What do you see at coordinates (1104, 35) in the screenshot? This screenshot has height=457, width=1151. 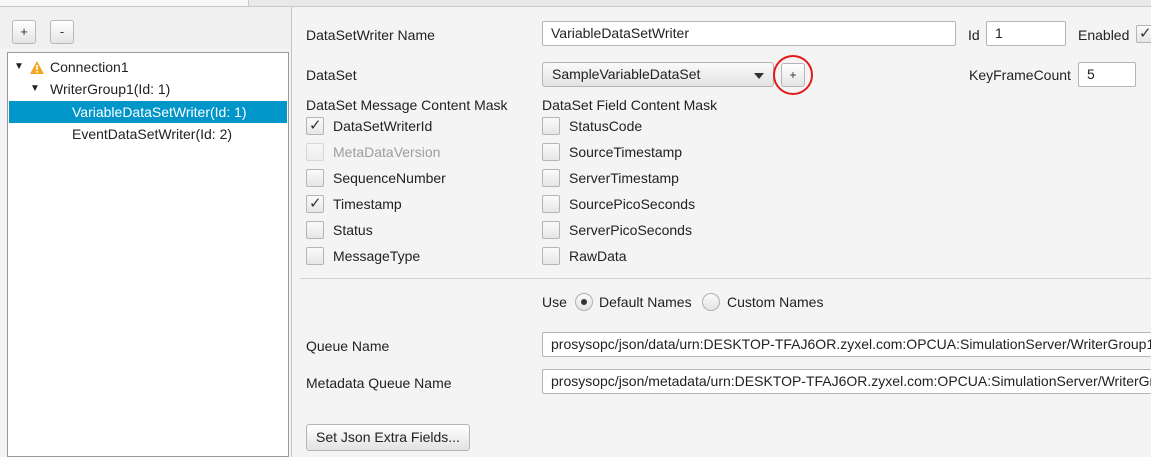 I see `enabled-label: Enabled` at bounding box center [1104, 35].